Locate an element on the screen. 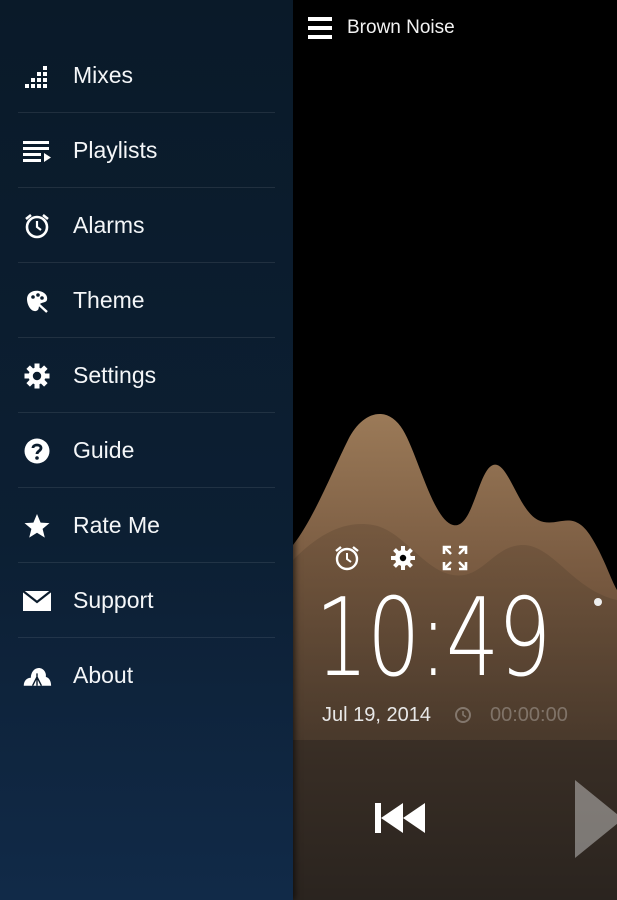 The width and height of the screenshot is (617, 900). drawer-item-rate-me: Rate Me is located at coordinates (146, 525).